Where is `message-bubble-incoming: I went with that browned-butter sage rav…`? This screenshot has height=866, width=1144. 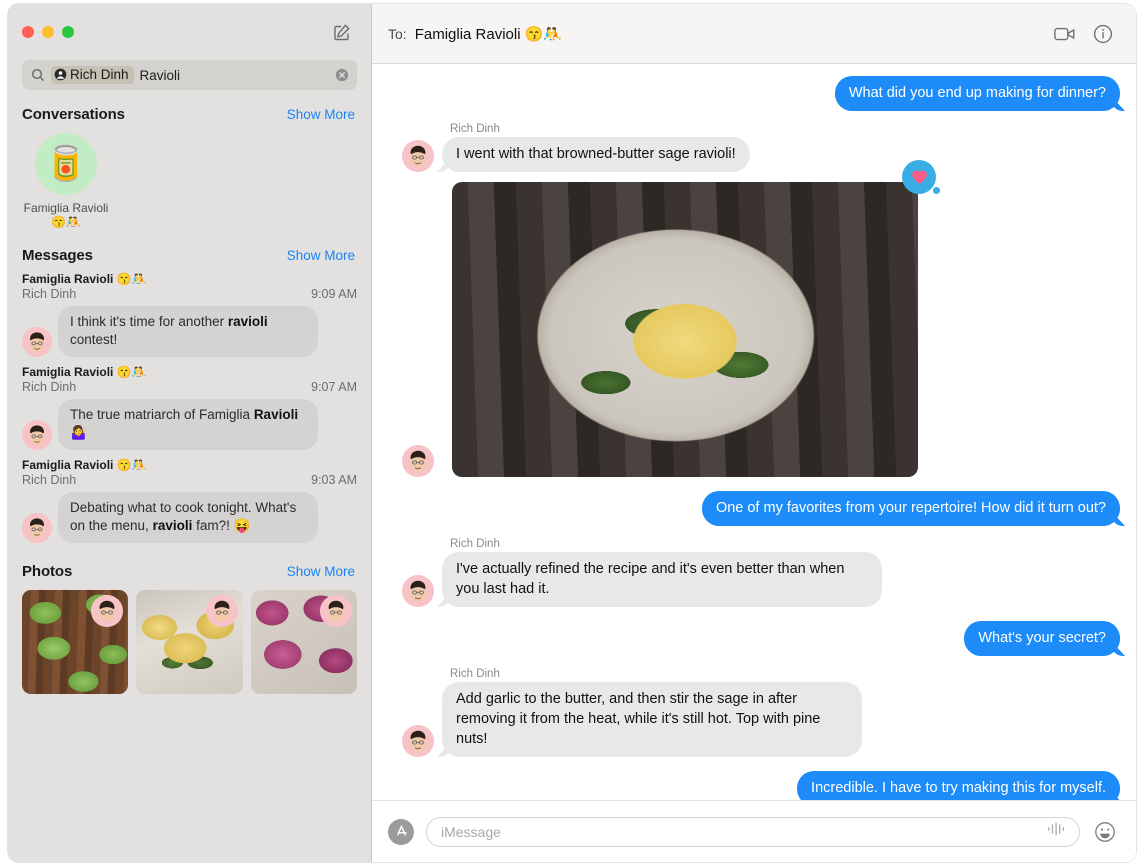 message-bubble-incoming: I went with that browned-butter sage rav… is located at coordinates (596, 154).